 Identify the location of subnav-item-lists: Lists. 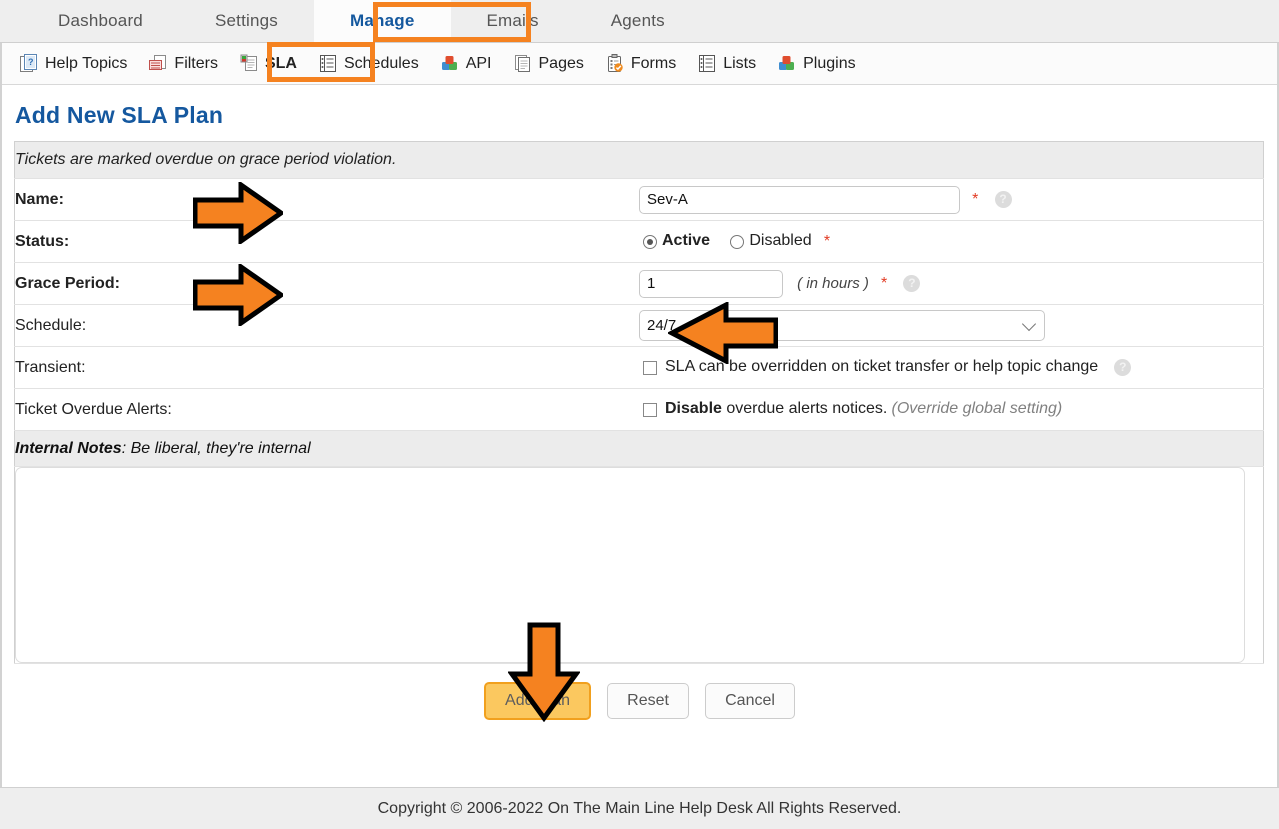
(727, 63).